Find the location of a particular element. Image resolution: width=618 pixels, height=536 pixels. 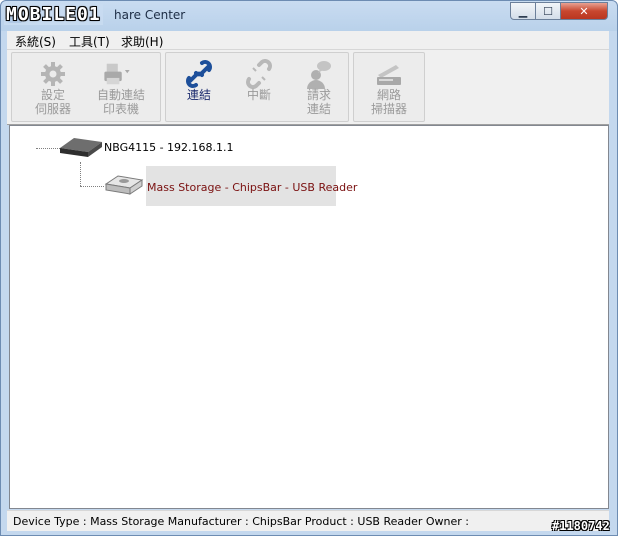

disconnect-button: 中斷 is located at coordinates (259, 88).